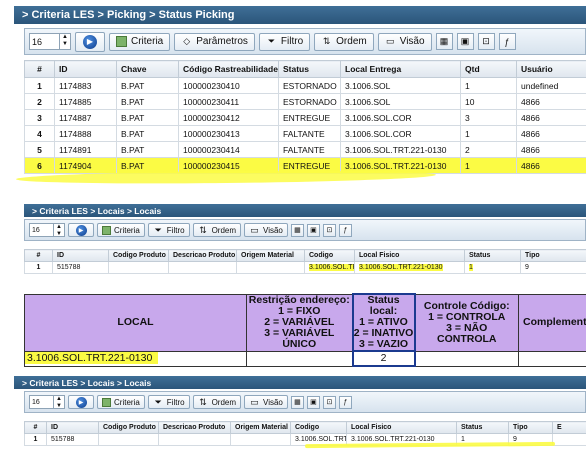 The height and width of the screenshot is (464, 586). I want to click on breadcrumb-2: > Criteria LES > Locais > Locais, so click(305, 210).